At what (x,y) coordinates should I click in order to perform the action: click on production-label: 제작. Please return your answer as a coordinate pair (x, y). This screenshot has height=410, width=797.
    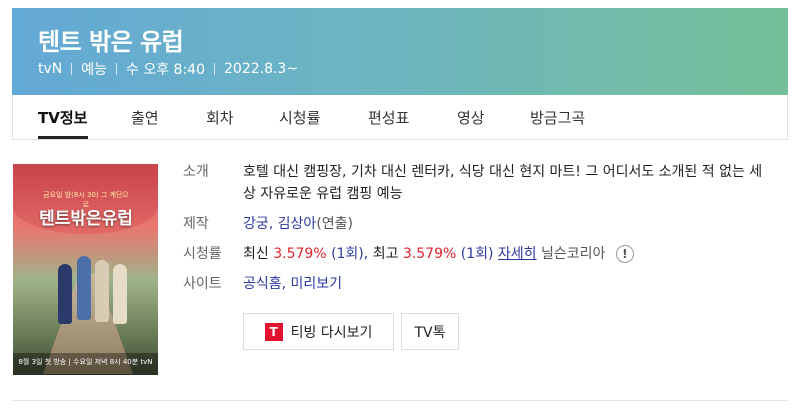
    Looking at the image, I should click on (196, 224).